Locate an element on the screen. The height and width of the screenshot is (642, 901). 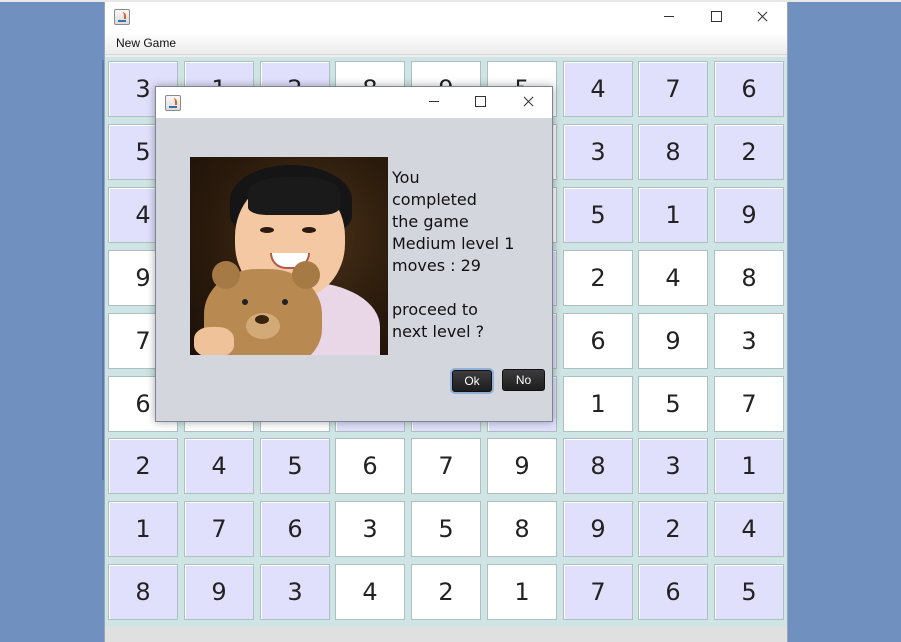
menu-new-game: New Game is located at coordinates (146, 43).